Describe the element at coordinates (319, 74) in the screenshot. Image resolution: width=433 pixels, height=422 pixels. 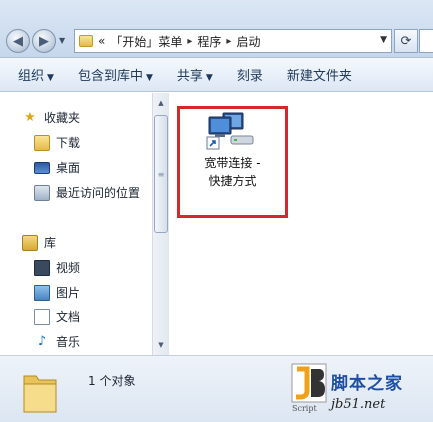
I see `new-folder-button: 新建文件夹` at that location.